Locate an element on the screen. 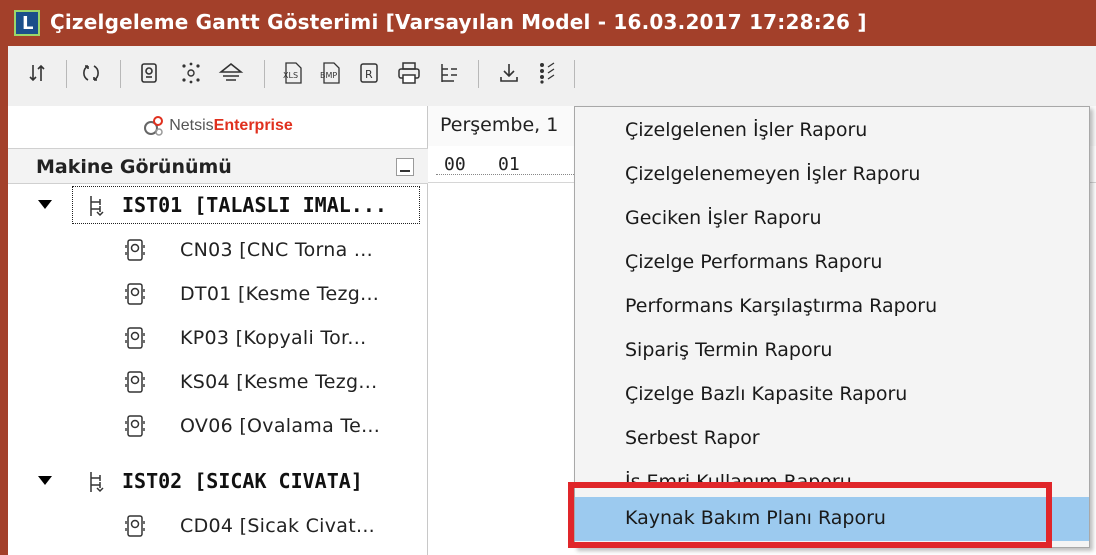 This screenshot has width=1096, height=555. report-icon: R is located at coordinates (369, 73).